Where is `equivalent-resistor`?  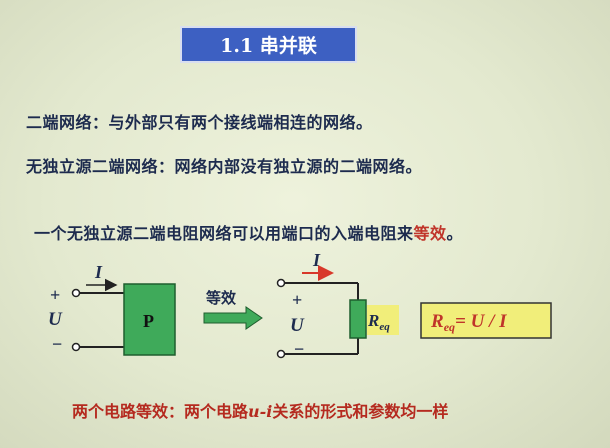
equivalent-resistor is located at coordinates (358, 319).